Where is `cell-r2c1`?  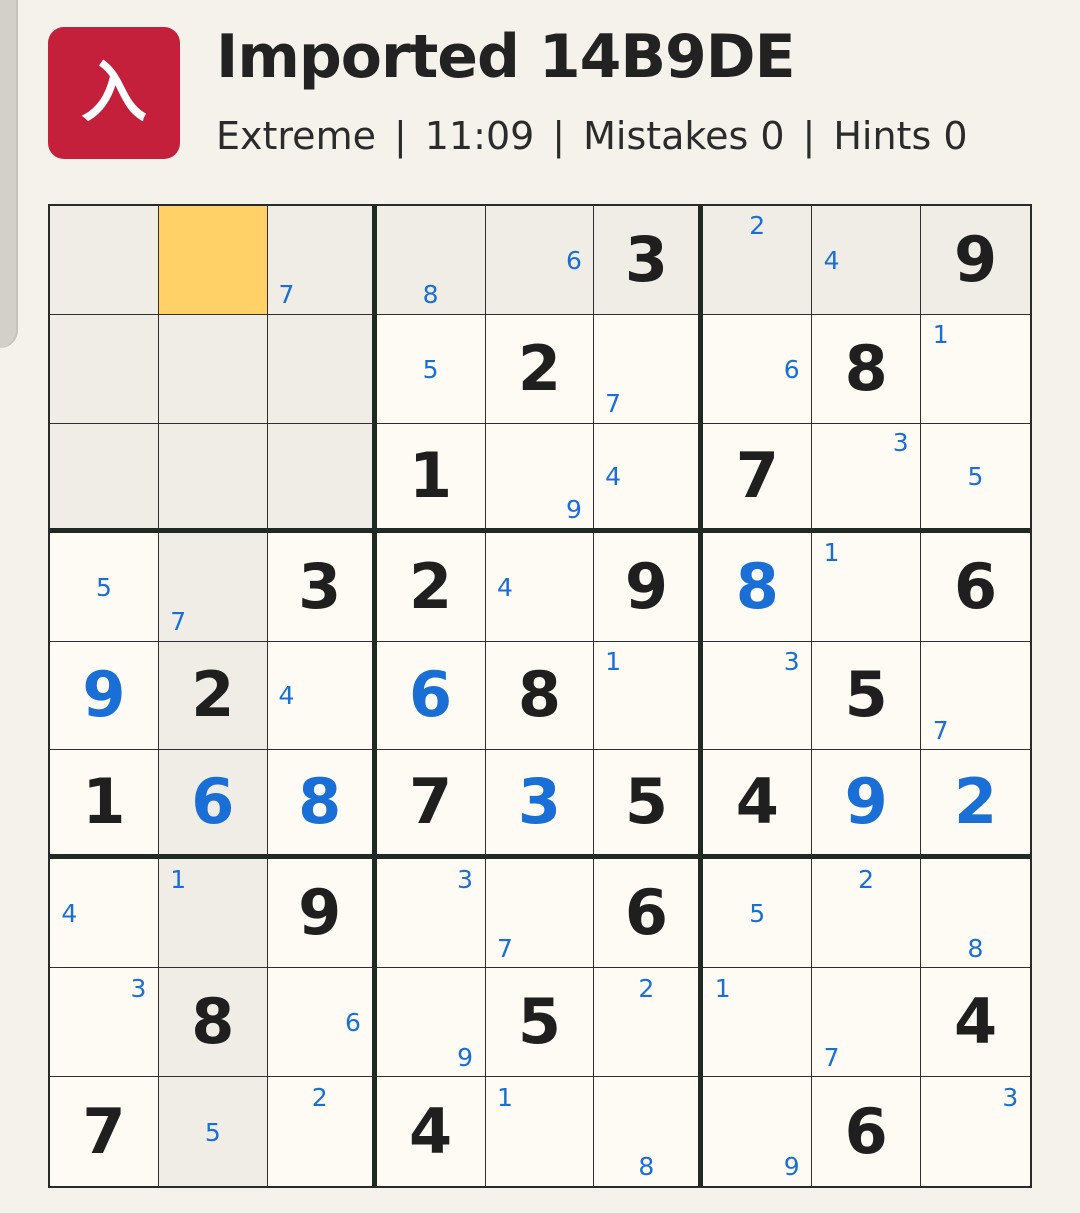 cell-r2c1 is located at coordinates (104, 369).